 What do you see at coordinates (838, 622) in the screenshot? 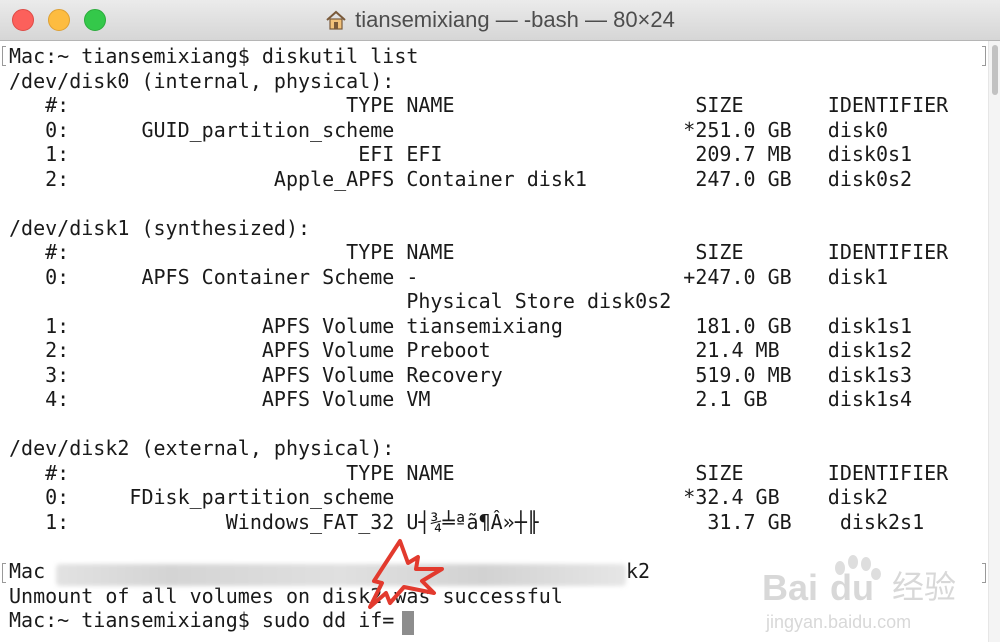
I see `watermark-url: jingyan.baidu.com` at bounding box center [838, 622].